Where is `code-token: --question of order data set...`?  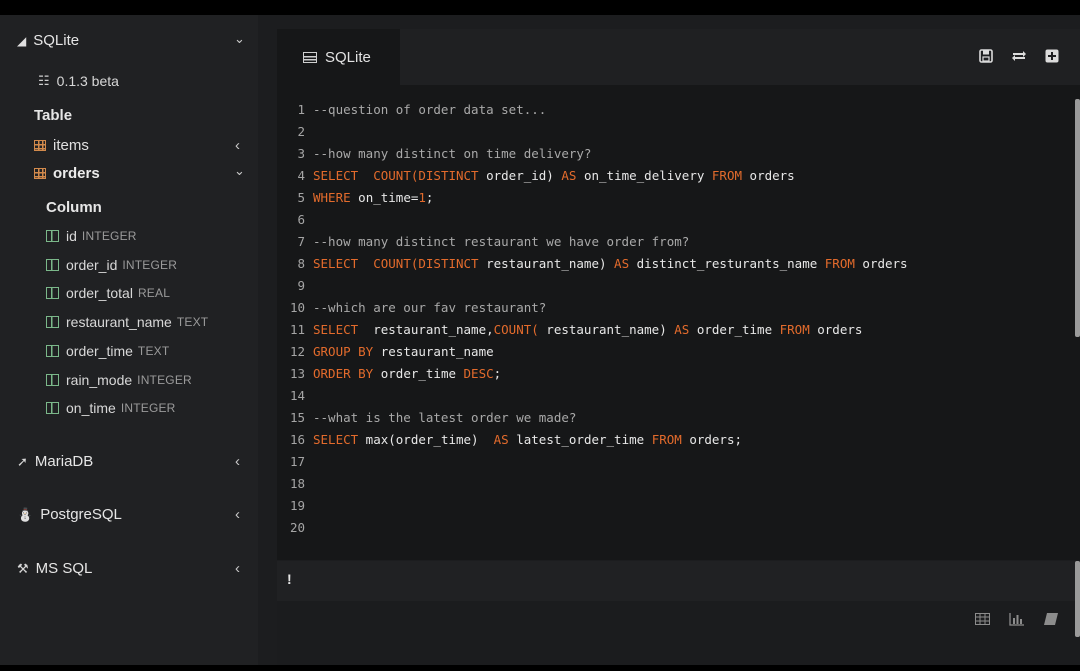 code-token: --question of order data set... is located at coordinates (430, 109).